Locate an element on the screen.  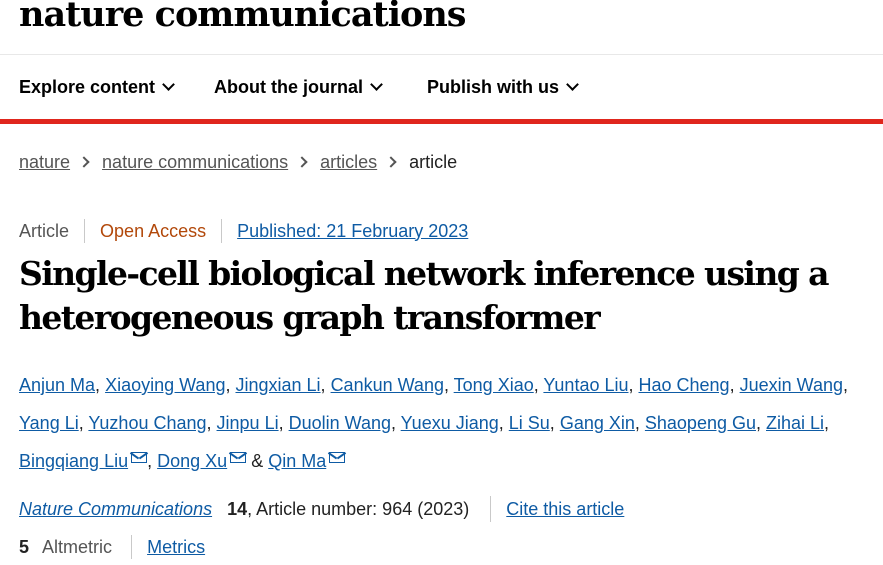
author-link: Gang Xin is located at coordinates (597, 423).